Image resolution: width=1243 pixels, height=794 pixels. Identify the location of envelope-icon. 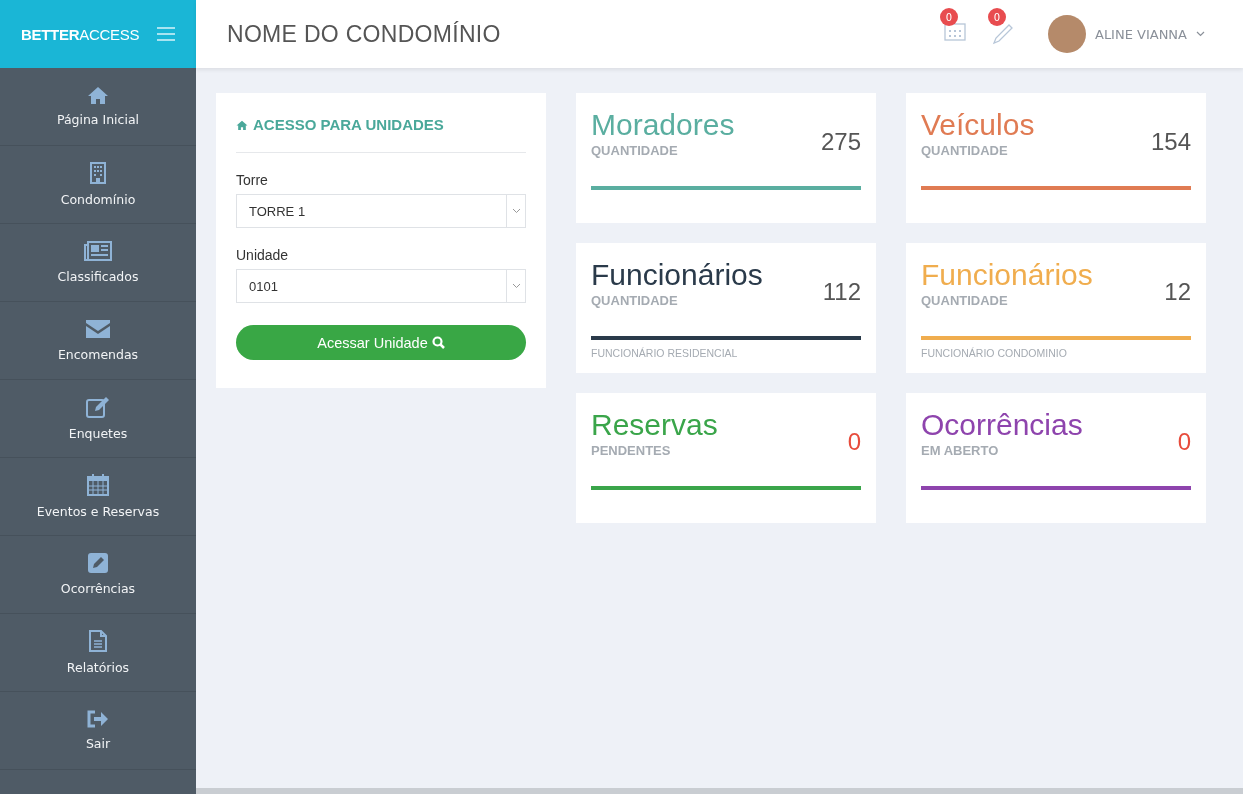
(98, 329).